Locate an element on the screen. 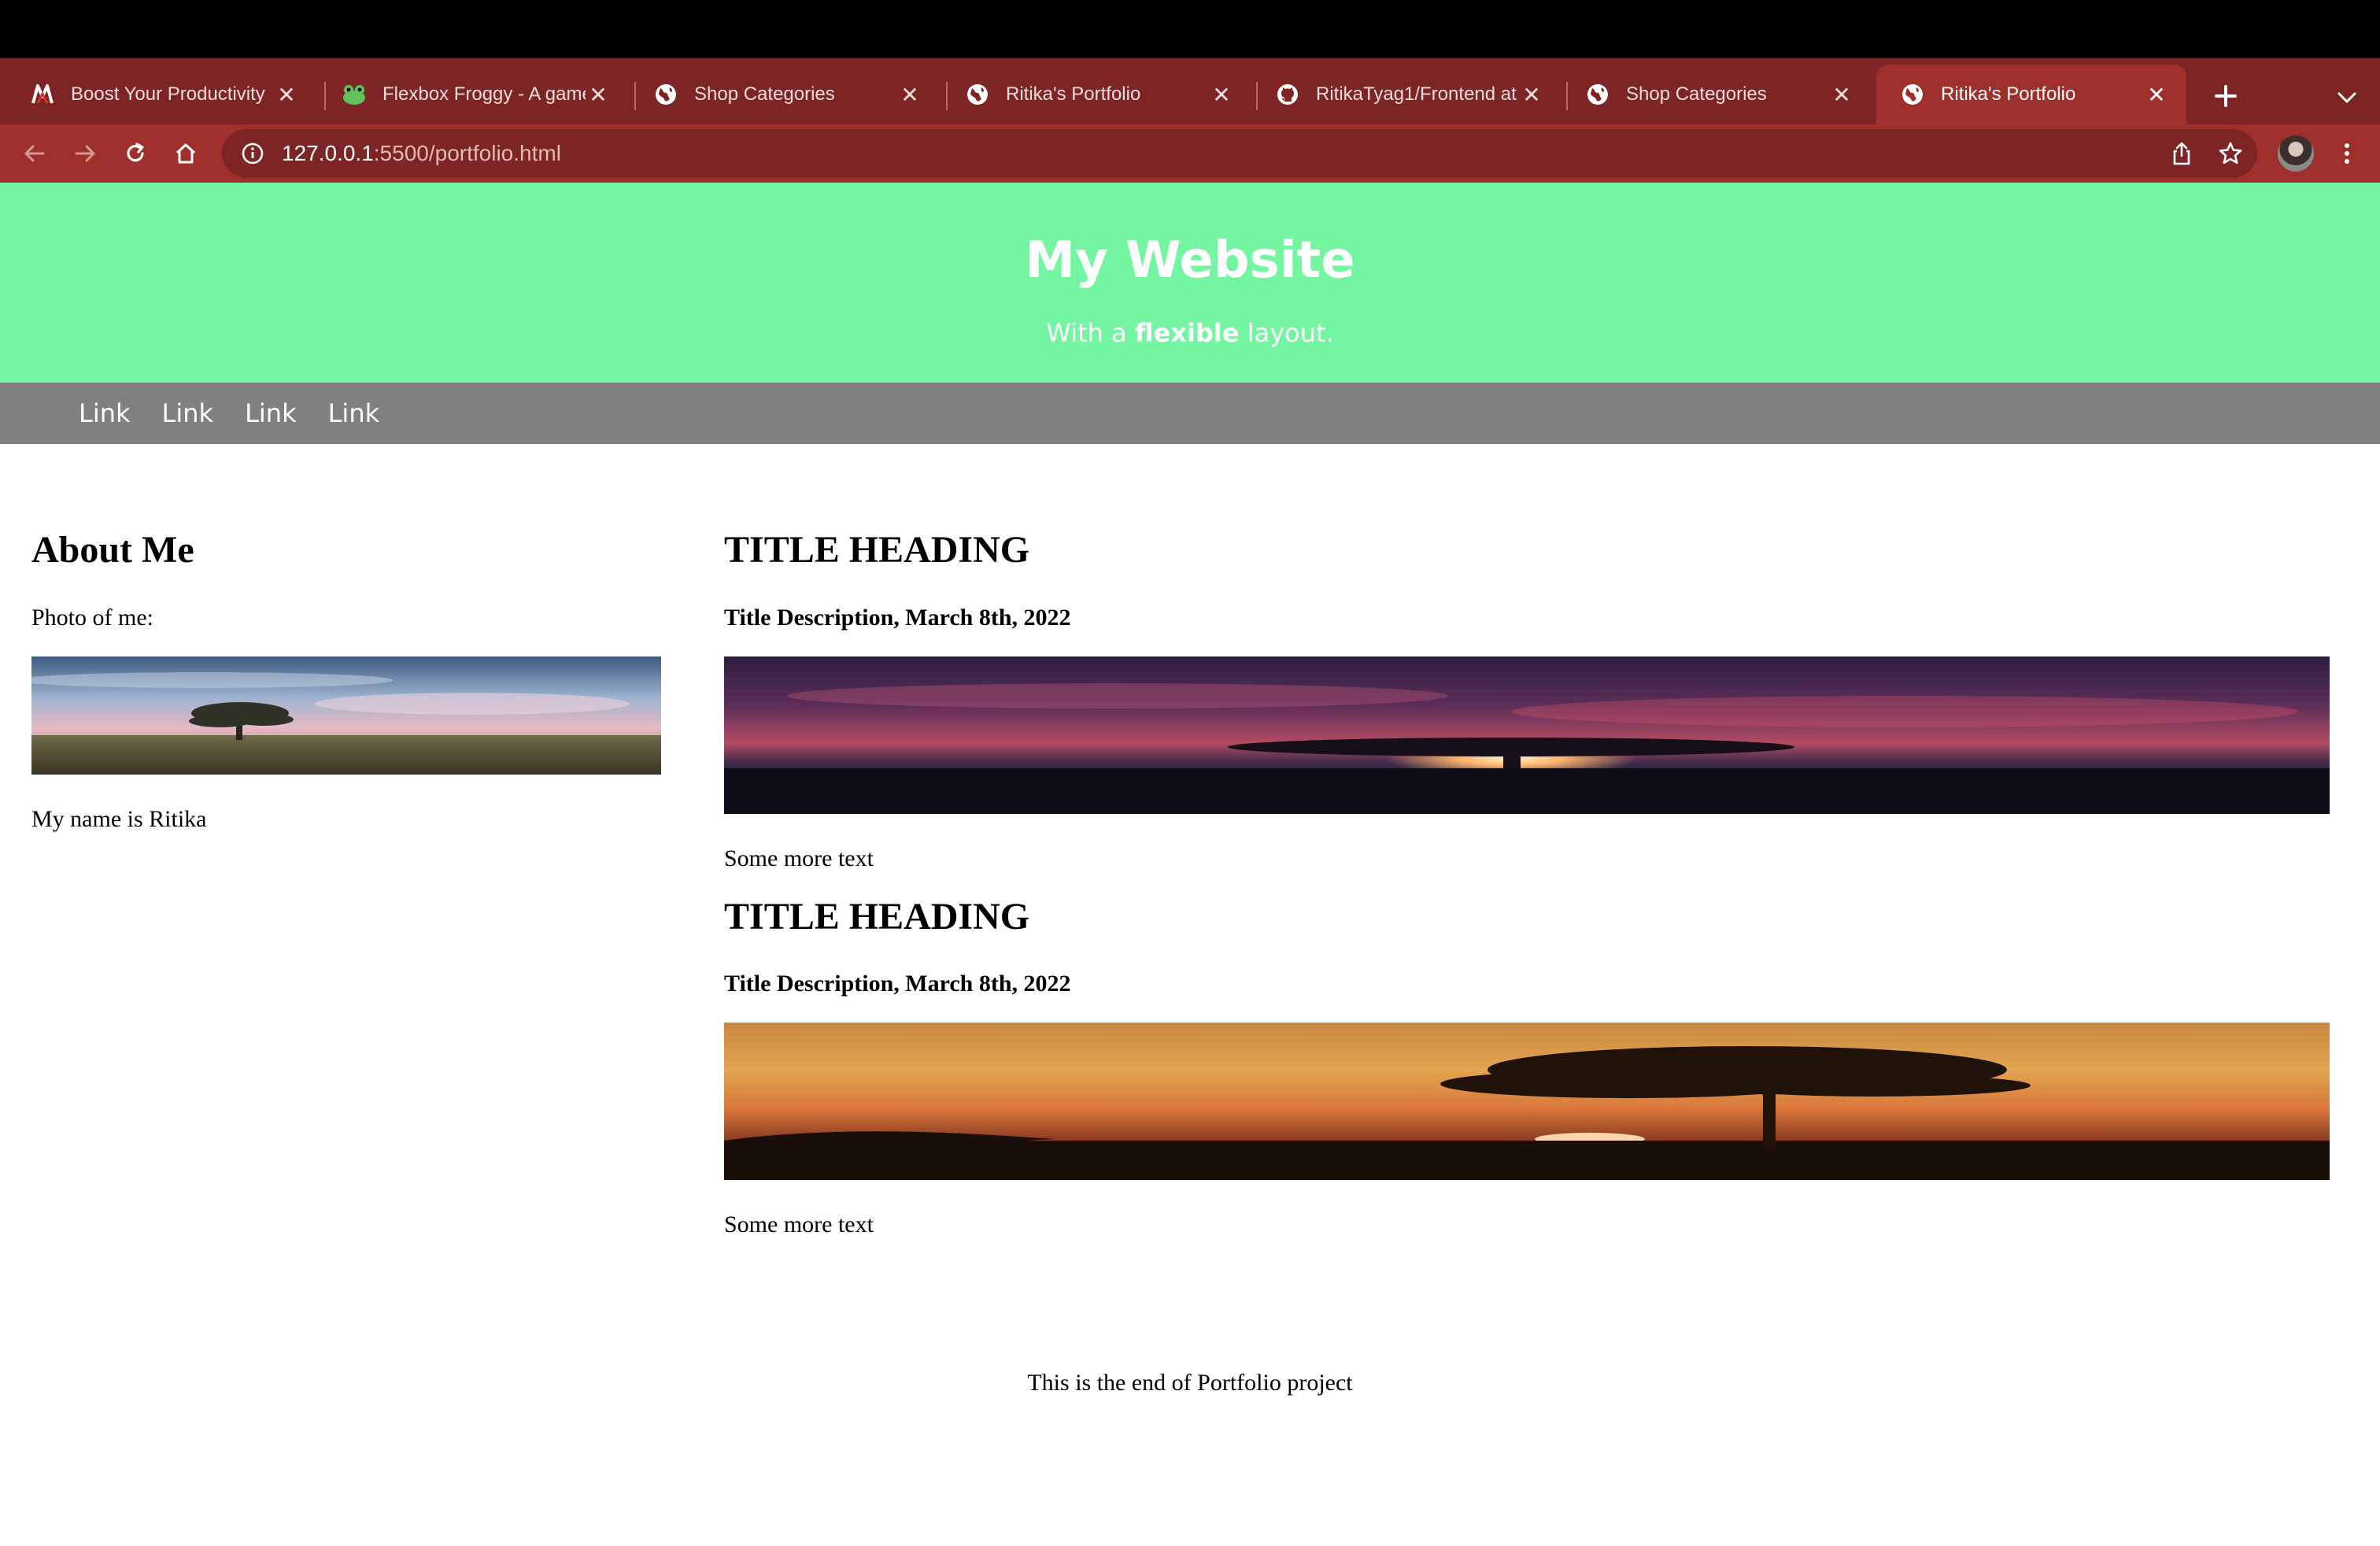 Image resolution: width=2380 pixels, height=1546 pixels. site-subtitle: With a flexible layout. is located at coordinates (1190, 333).